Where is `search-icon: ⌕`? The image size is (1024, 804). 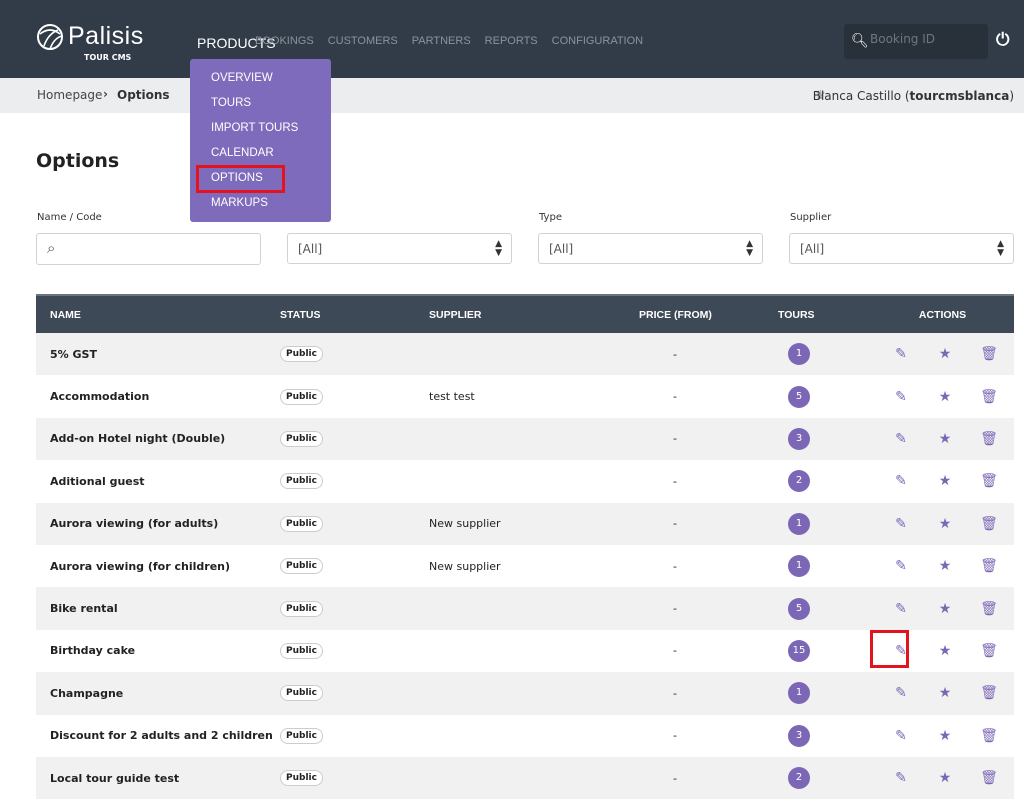
search-icon: ⌕ is located at coordinates (51, 248).